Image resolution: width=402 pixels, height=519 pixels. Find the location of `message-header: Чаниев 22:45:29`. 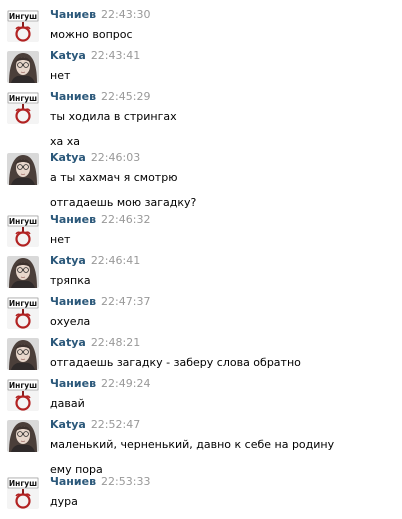

message-header: Чаниев 22:45:29 is located at coordinates (100, 97).